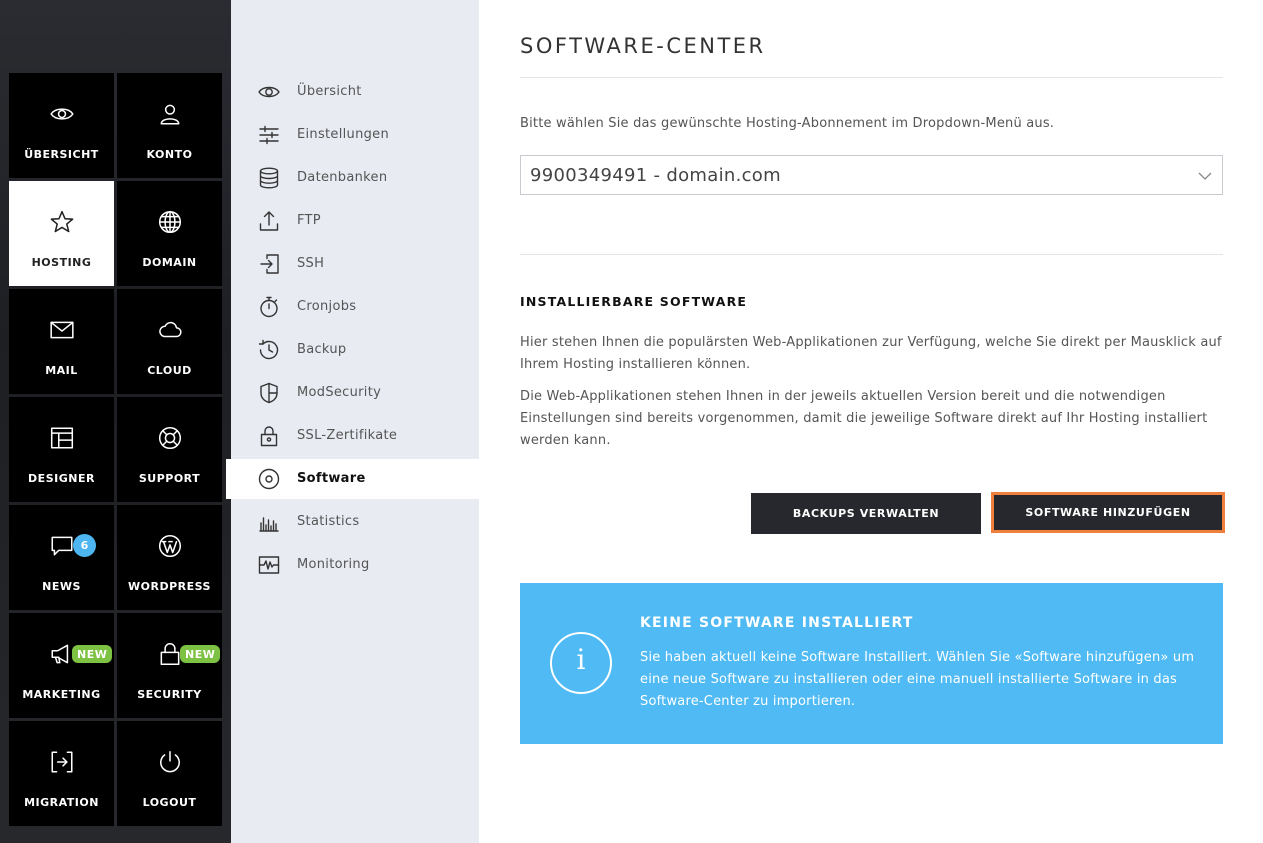  Describe the element at coordinates (355, 350) in the screenshot. I see `subnav-item-backup: Backup` at that location.